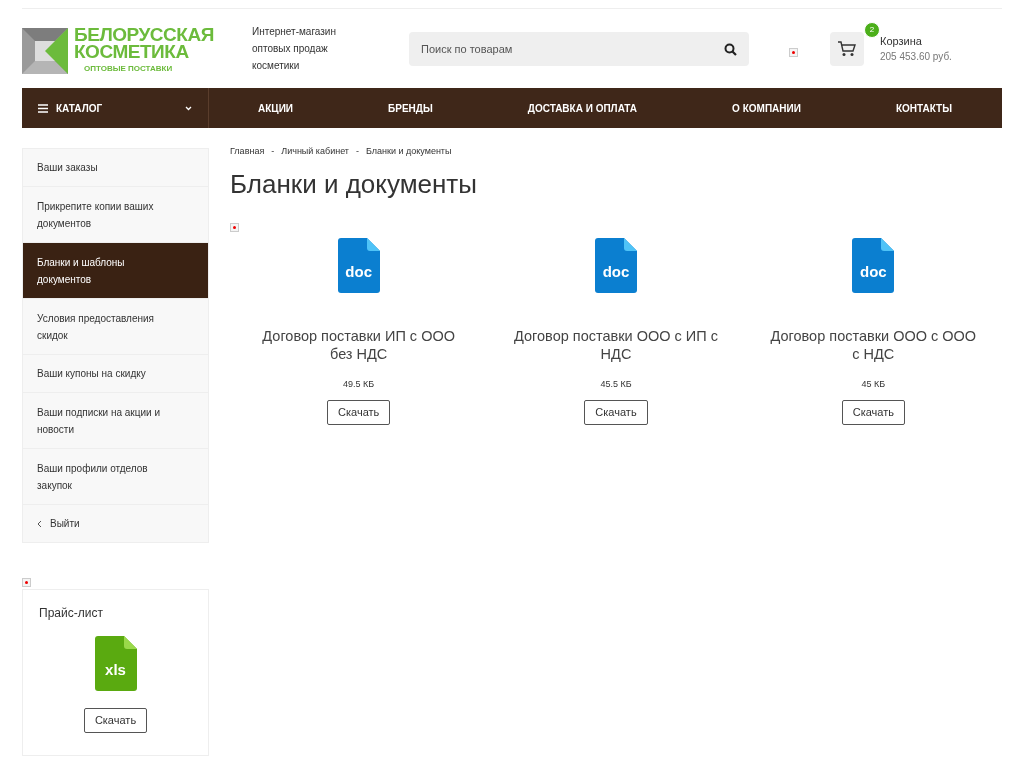 The width and height of the screenshot is (1024, 771). I want to click on logout-label: Выйти, so click(65, 523).